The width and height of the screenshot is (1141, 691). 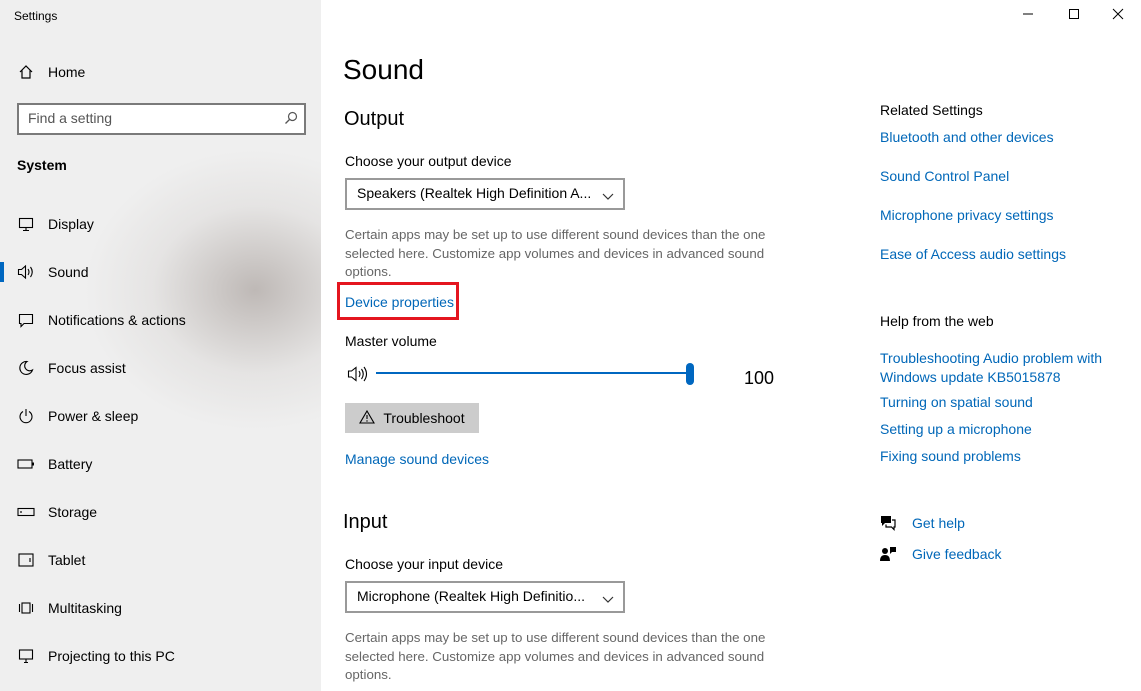 What do you see at coordinates (26, 560) in the screenshot?
I see `tablet-icon` at bounding box center [26, 560].